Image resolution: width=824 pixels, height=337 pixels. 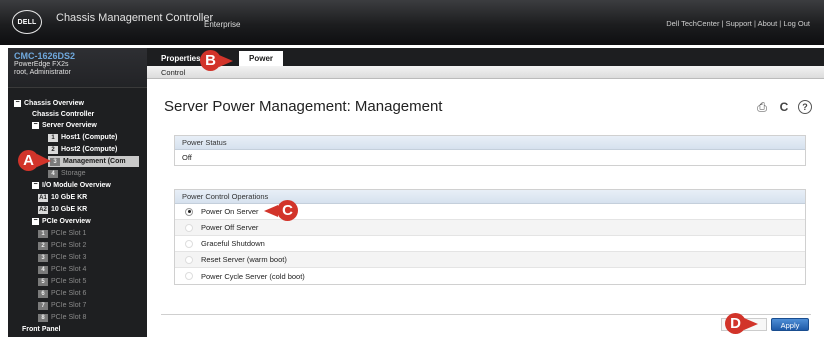 I want to click on power-status-value: Off, so click(x=187, y=157).